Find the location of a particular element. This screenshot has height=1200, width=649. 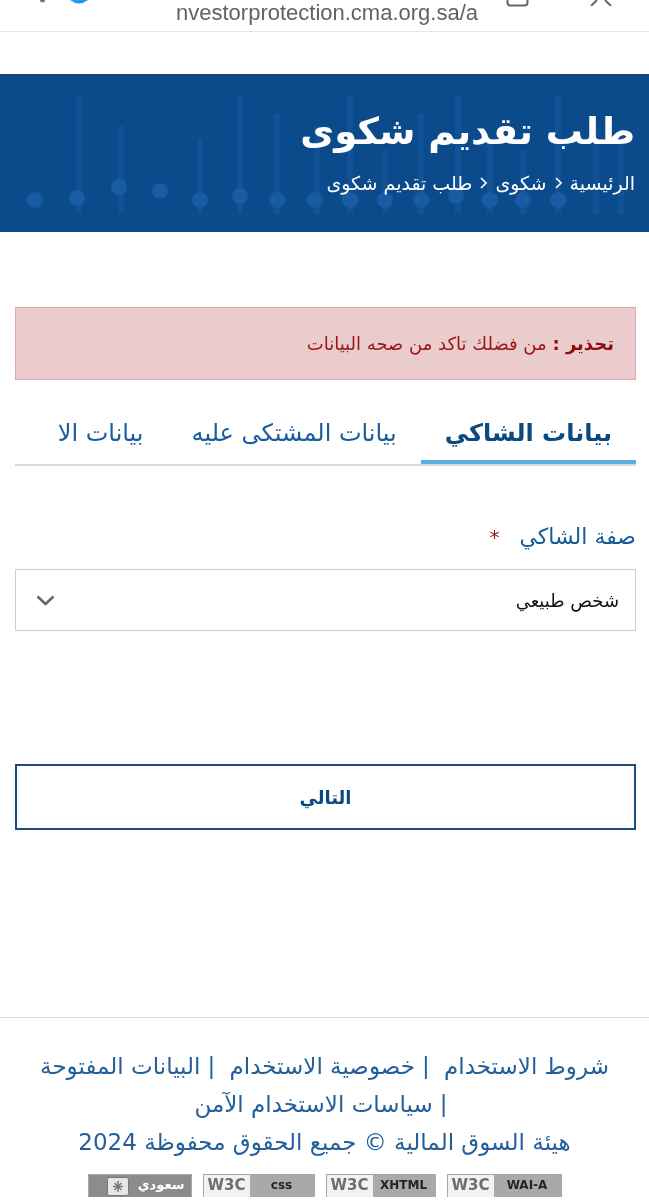

footer-link: شروط الاستخدام is located at coordinates (526, 1066).